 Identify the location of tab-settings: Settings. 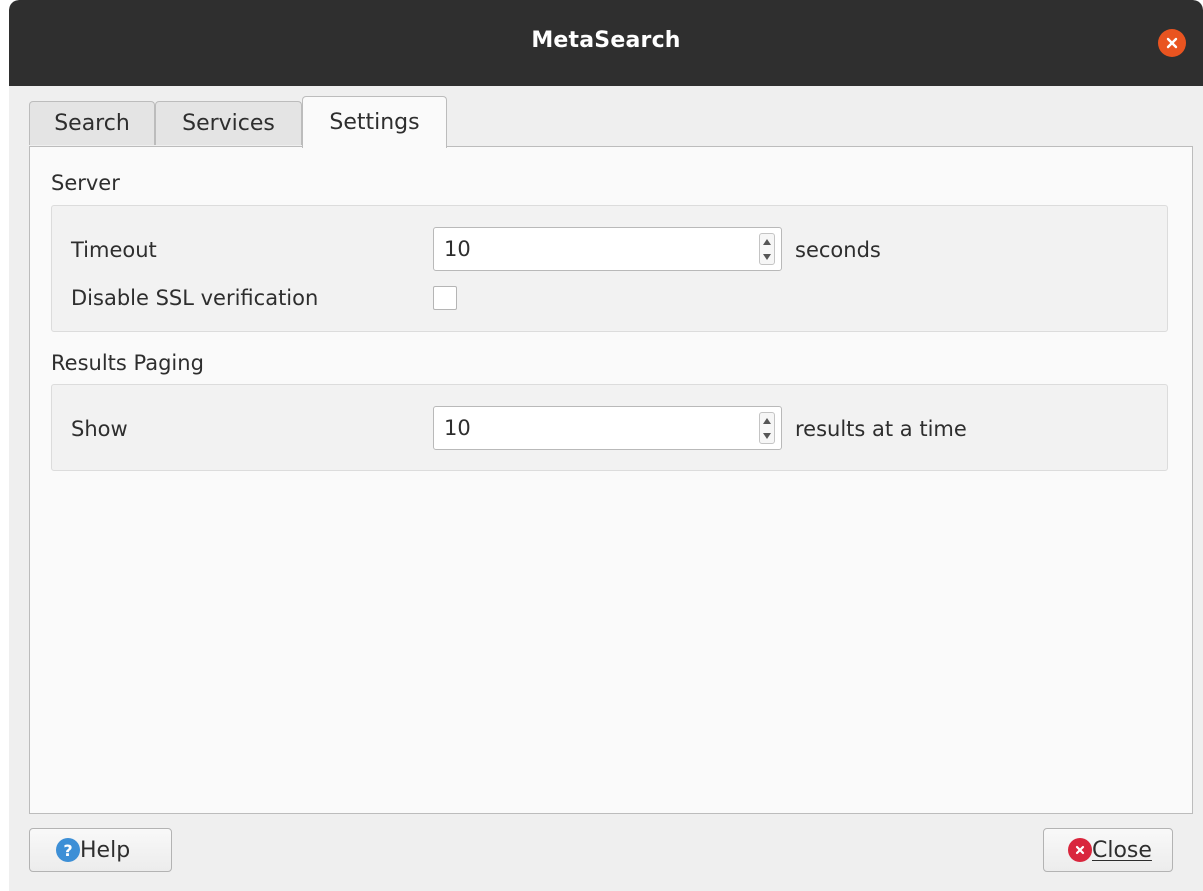
(374, 122).